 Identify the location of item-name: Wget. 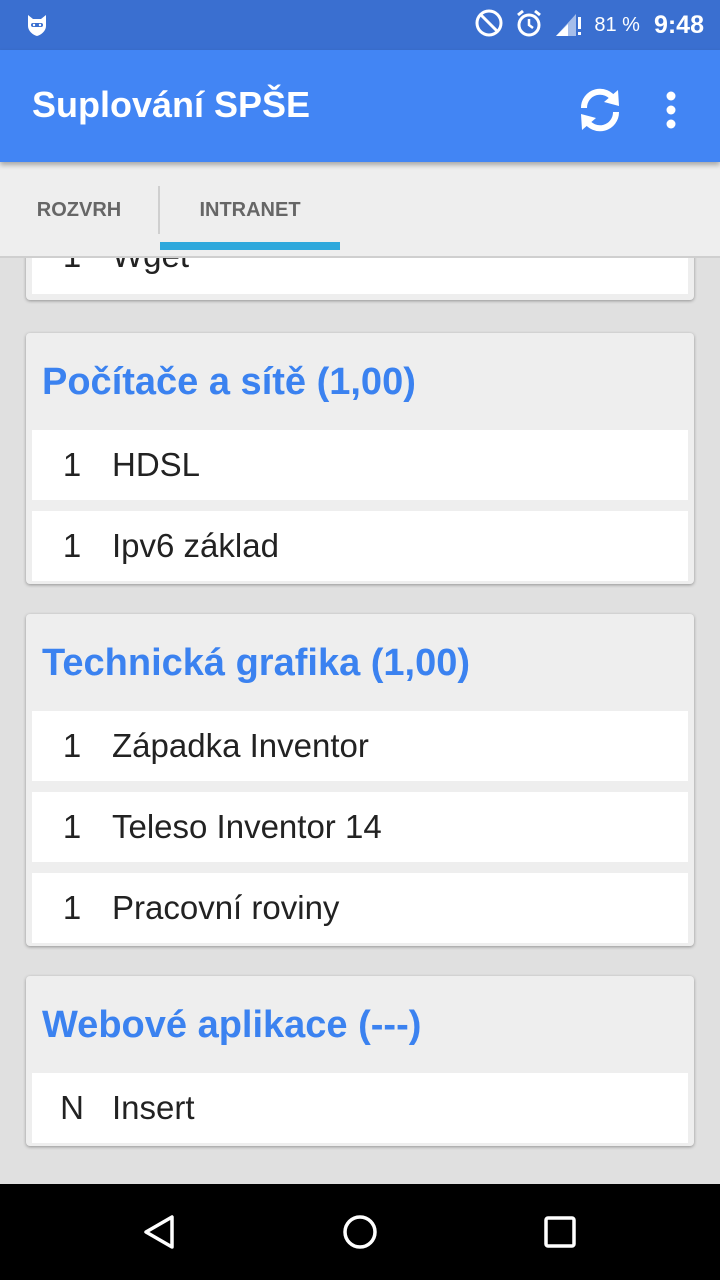
(150, 266).